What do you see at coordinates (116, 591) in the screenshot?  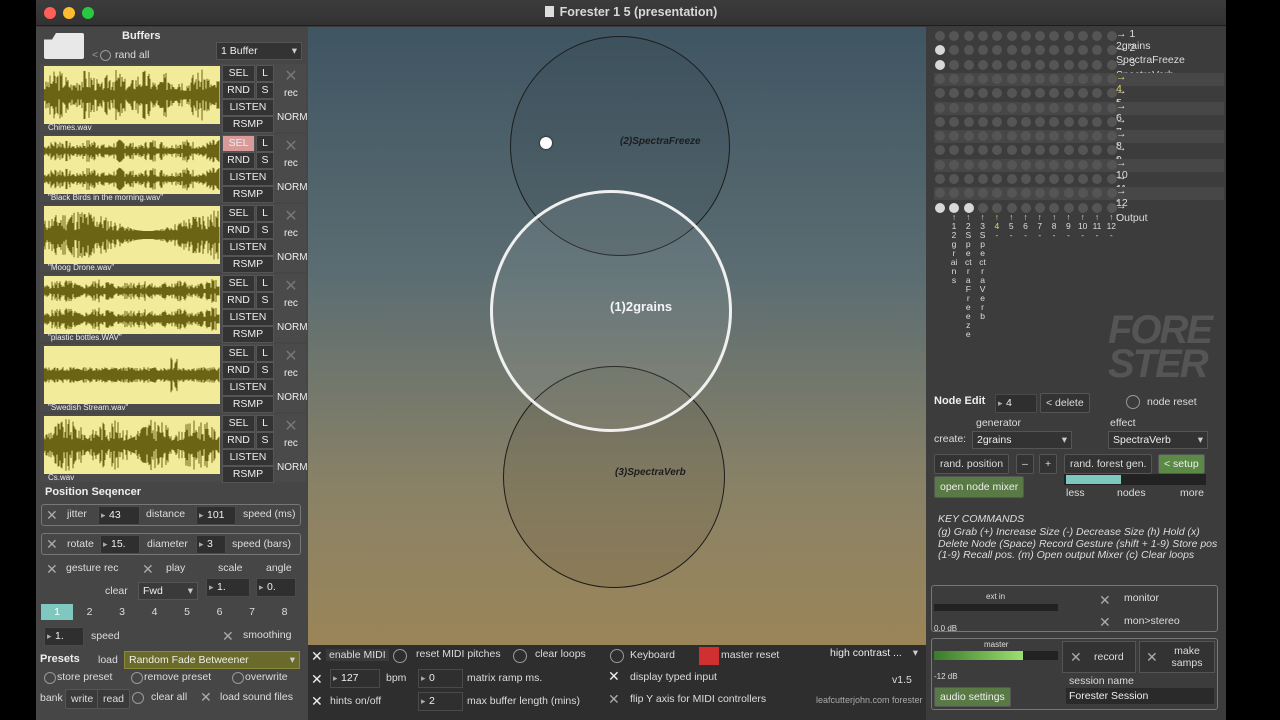 I see `clear-gesture-button: clear` at bounding box center [116, 591].